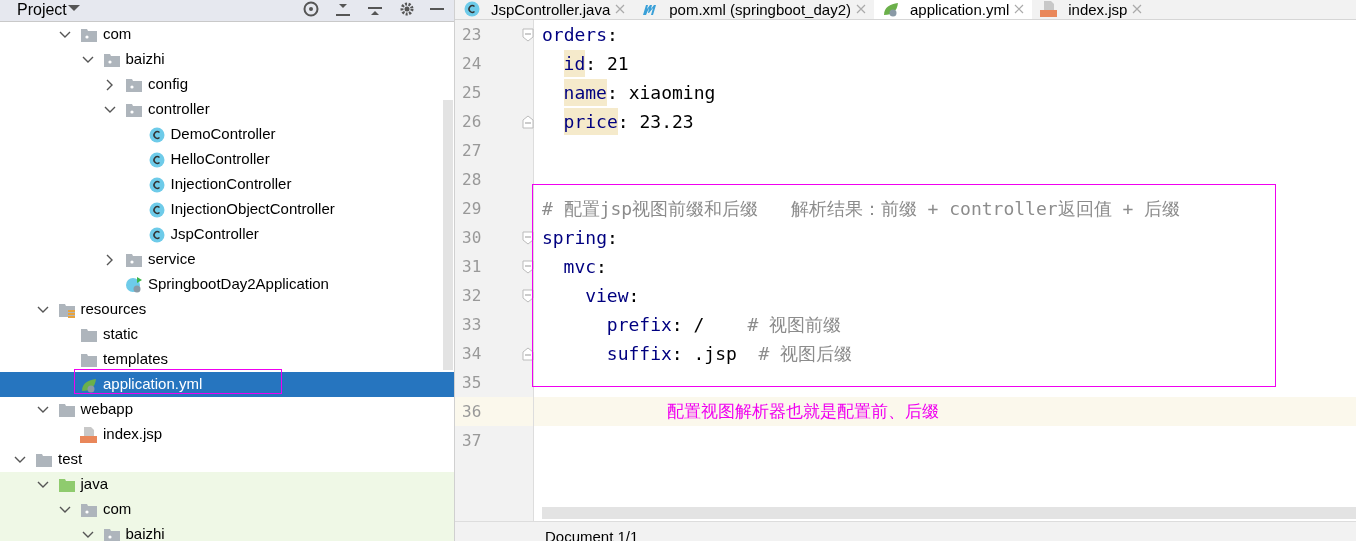  I want to click on line-number: 25, so click(472, 92).